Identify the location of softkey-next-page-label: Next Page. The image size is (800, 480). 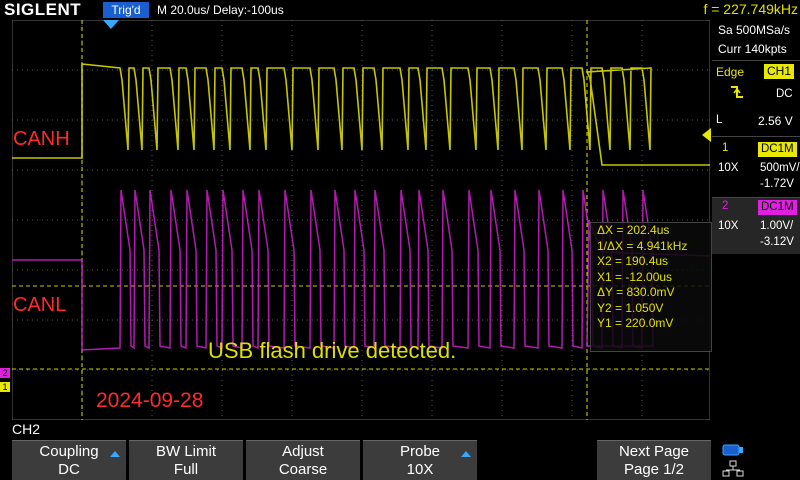
(654, 451).